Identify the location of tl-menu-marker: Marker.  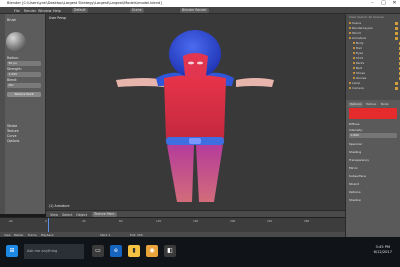
(19, 235).